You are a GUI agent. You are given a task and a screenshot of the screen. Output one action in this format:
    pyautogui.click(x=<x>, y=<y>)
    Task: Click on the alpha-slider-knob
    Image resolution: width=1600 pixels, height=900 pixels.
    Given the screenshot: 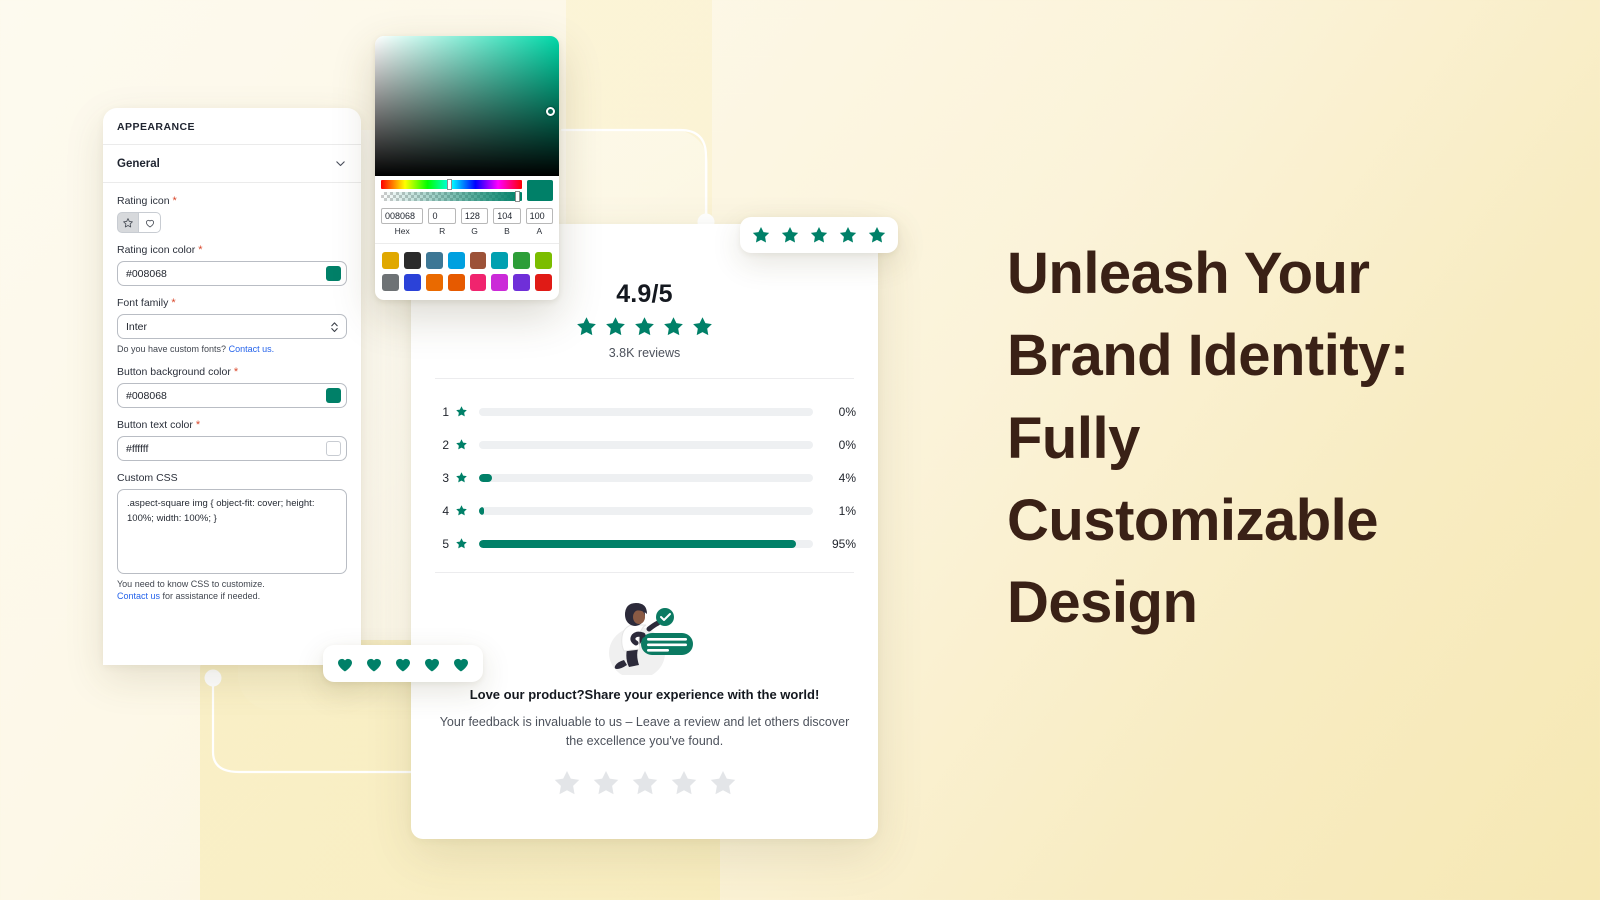 What is the action you would take?
    pyautogui.click(x=517, y=196)
    